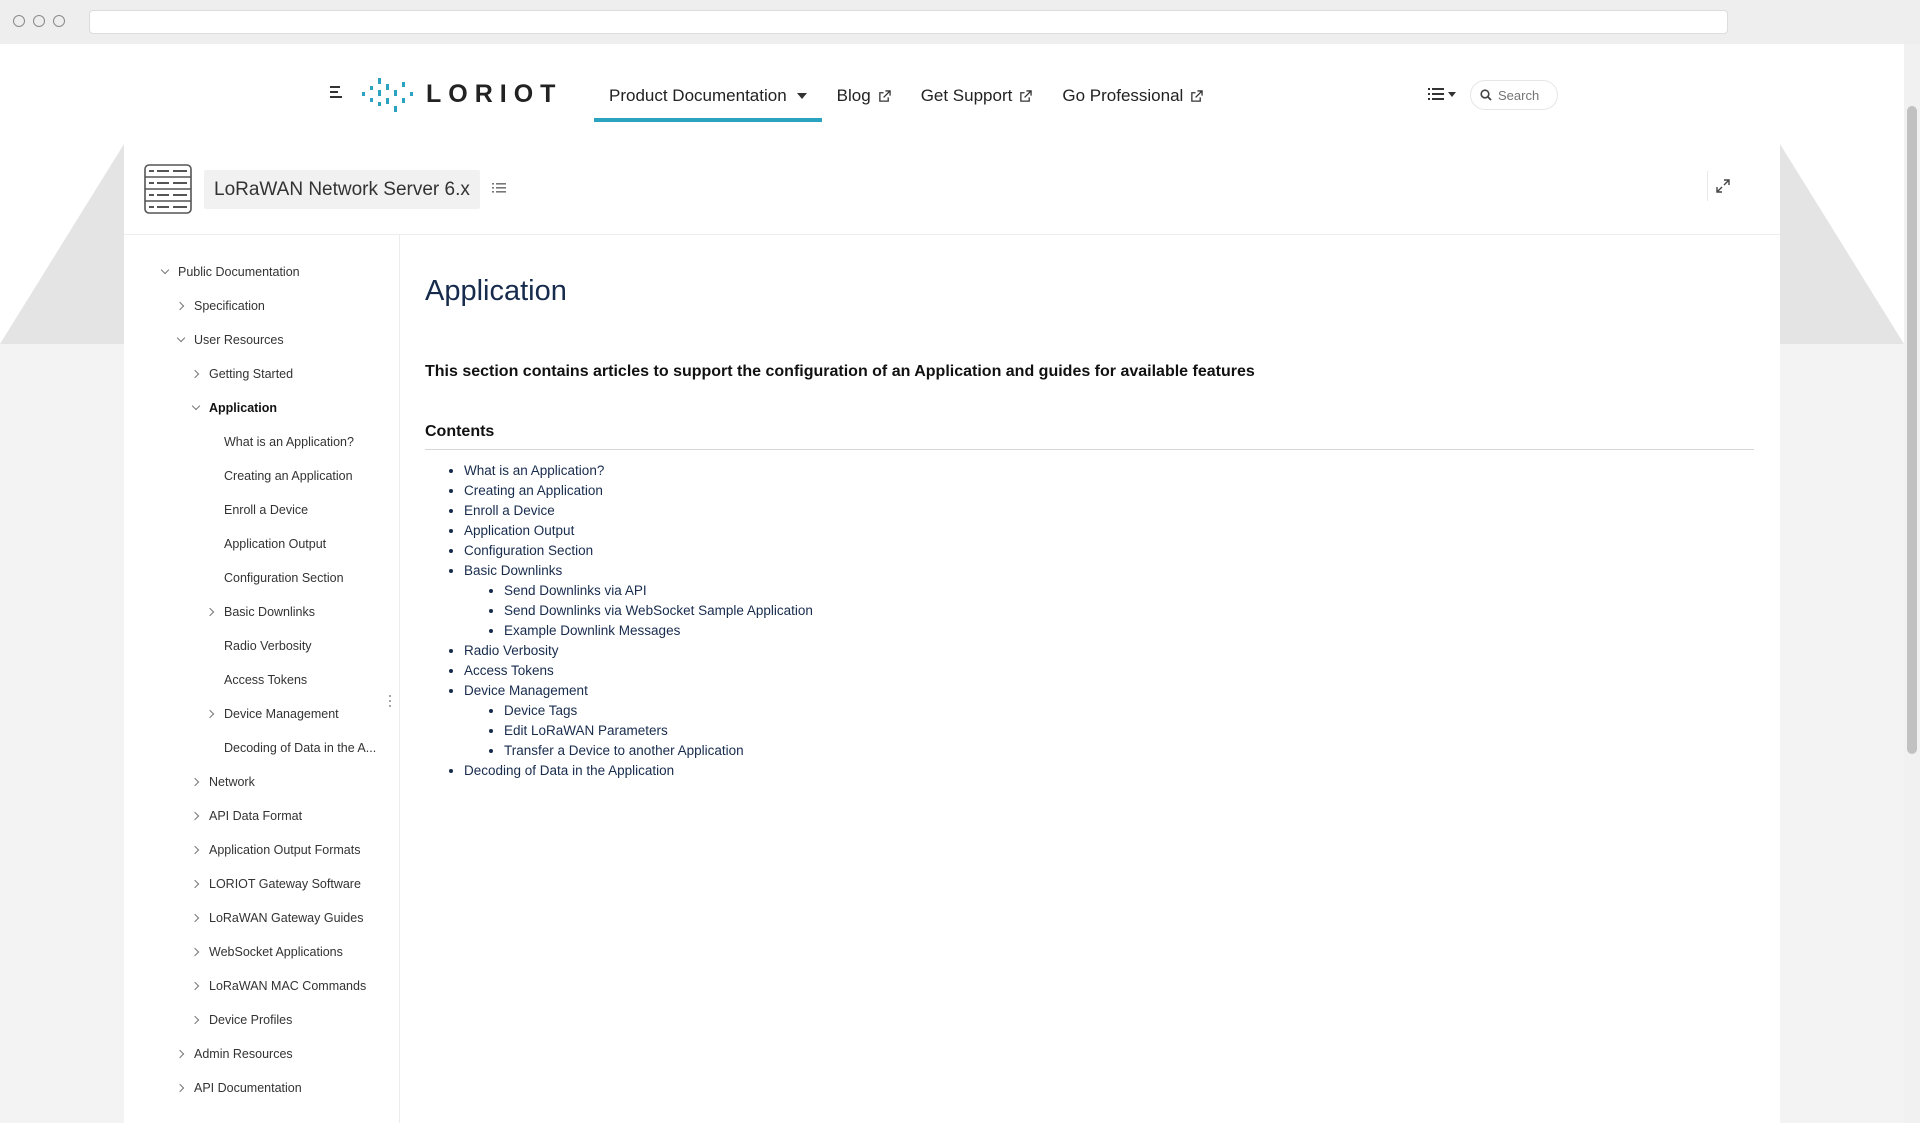 This screenshot has width=1920, height=1123. What do you see at coordinates (864, 96) in the screenshot?
I see `nav-blog: Blog` at bounding box center [864, 96].